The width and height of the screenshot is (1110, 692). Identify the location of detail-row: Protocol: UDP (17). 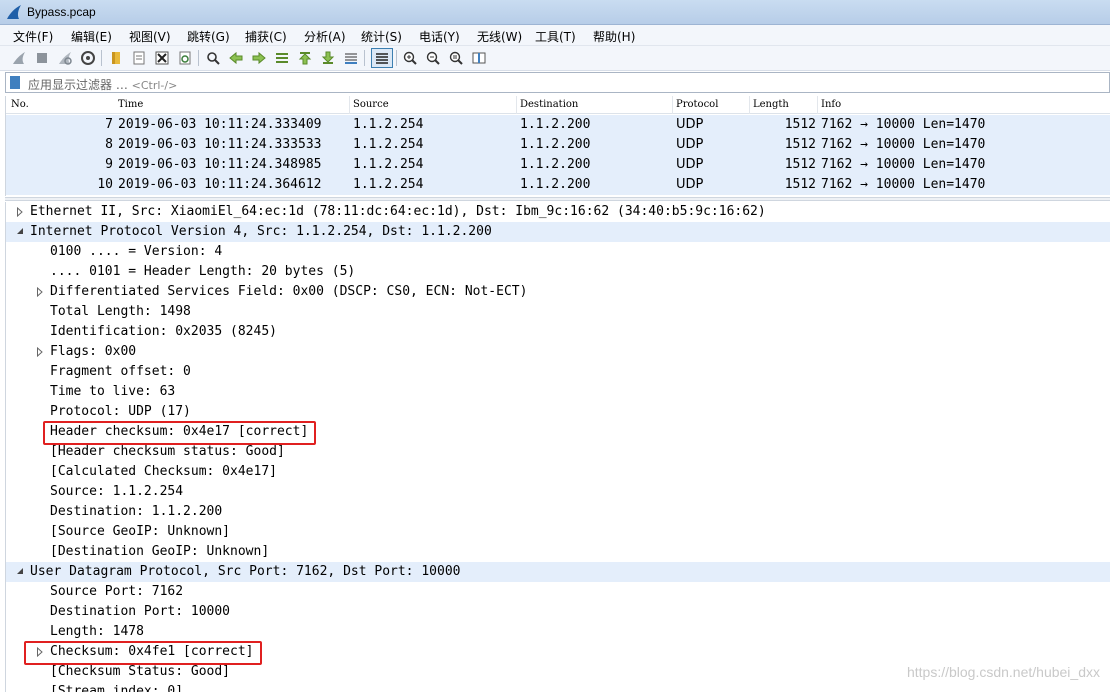
(558, 412).